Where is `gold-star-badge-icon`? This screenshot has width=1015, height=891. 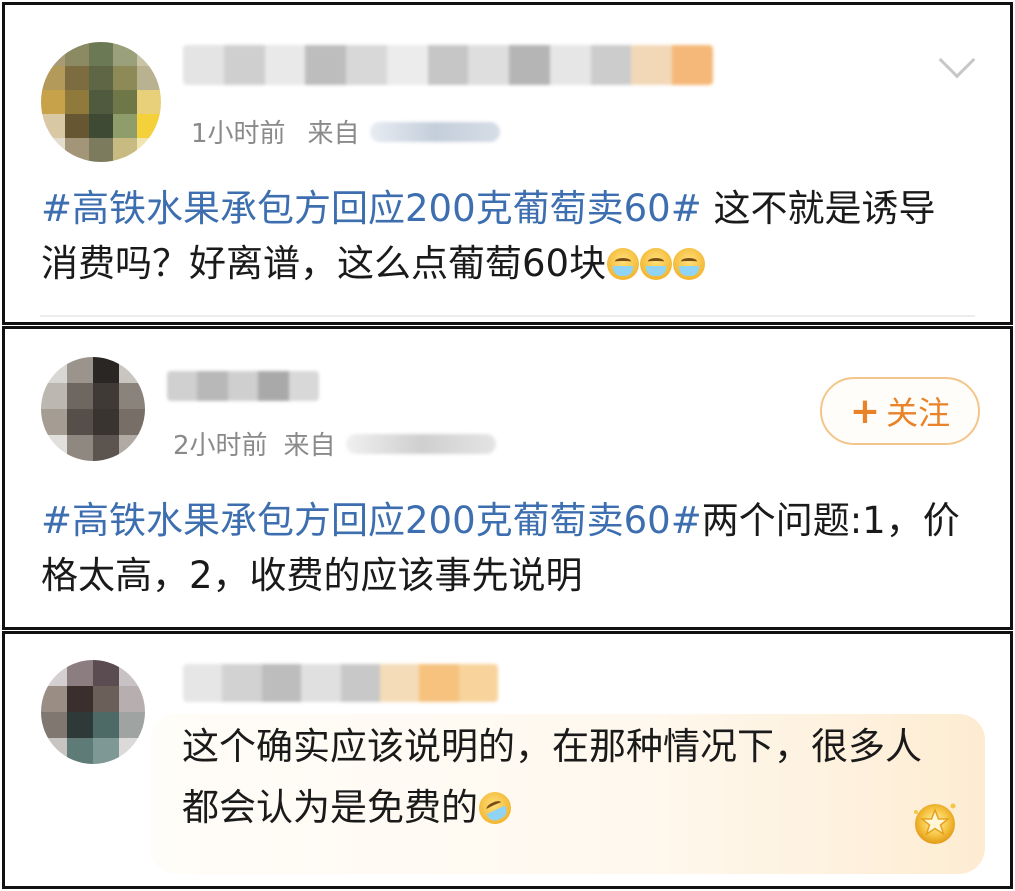 gold-star-badge-icon is located at coordinates (935, 823).